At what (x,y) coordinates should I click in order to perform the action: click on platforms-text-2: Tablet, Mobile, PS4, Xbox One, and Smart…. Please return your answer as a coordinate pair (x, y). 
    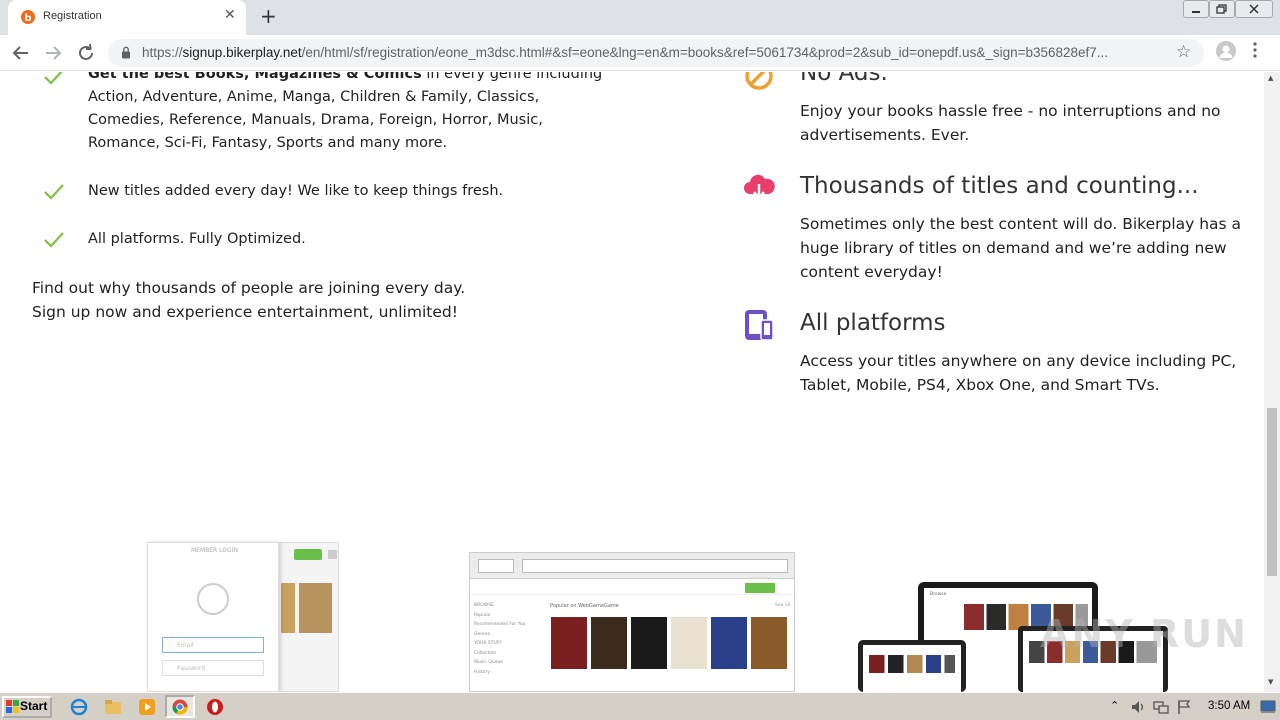
    Looking at the image, I should click on (980, 385).